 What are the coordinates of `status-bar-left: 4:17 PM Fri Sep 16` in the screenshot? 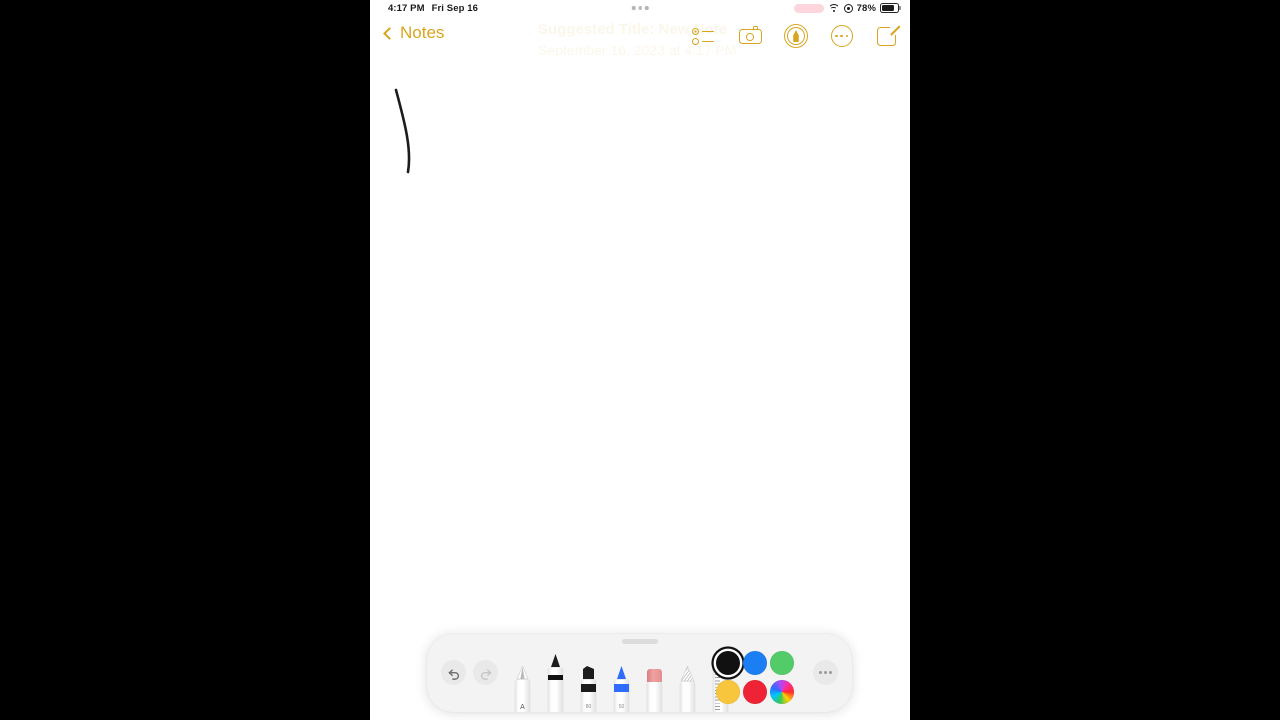 It's located at (424, 8).